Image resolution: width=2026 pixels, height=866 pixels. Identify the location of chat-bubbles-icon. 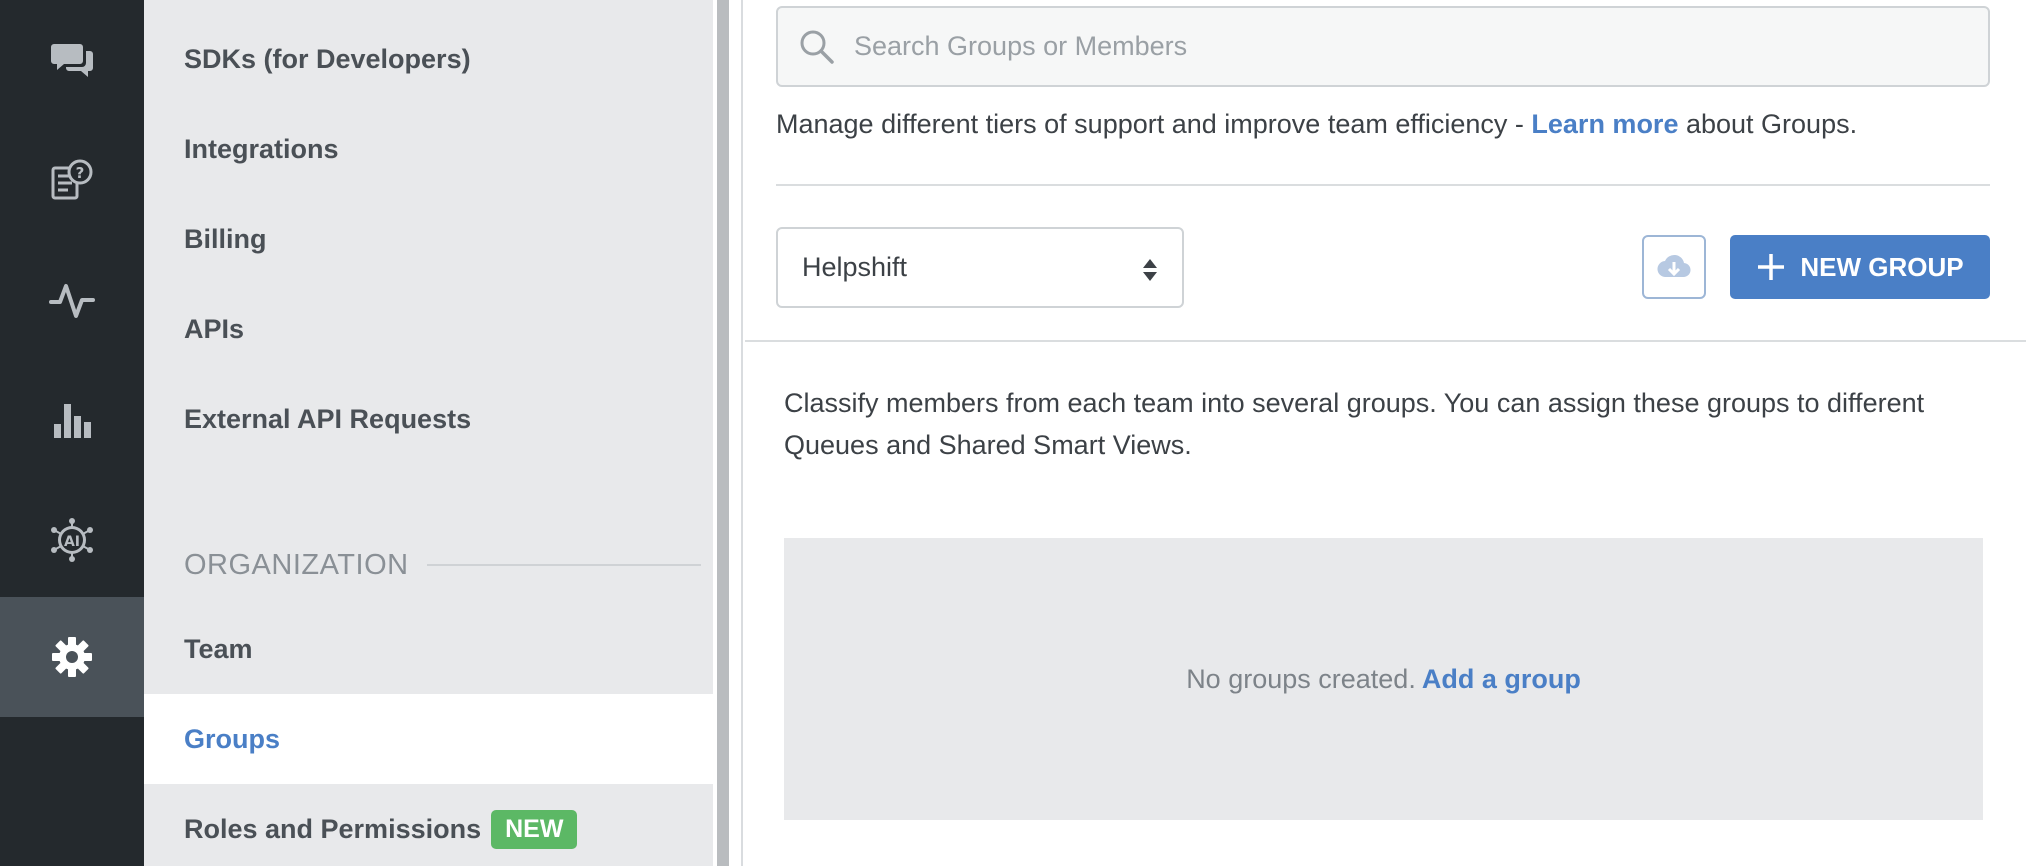
(72, 60).